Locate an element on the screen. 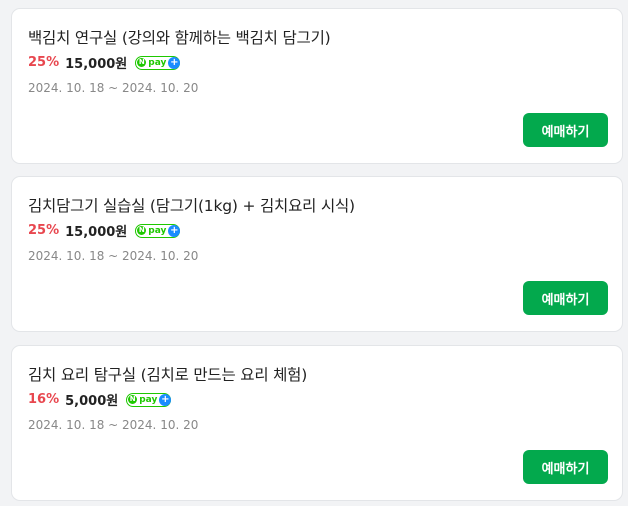  discount-rate: 16% is located at coordinates (44, 399).